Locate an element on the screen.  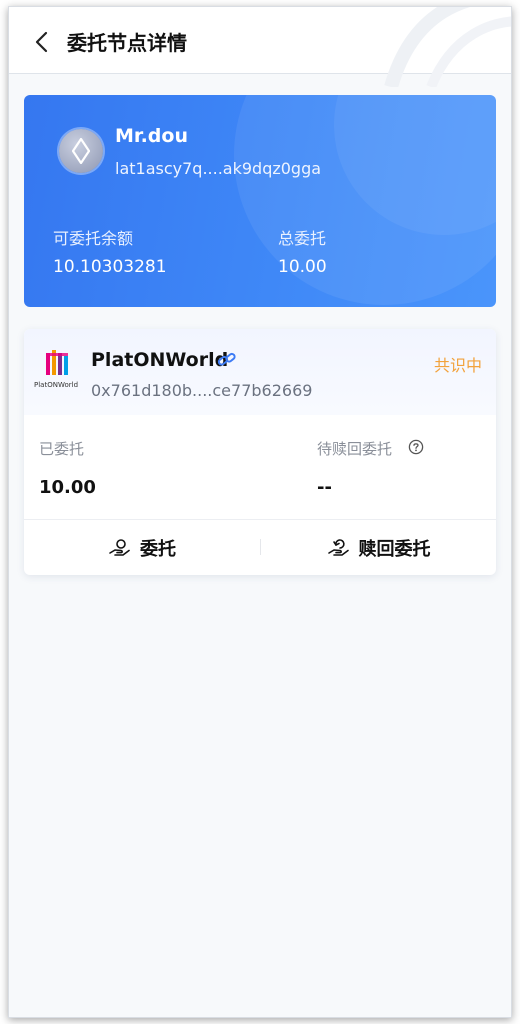
total-delegated-label: 总委托 is located at coordinates (302, 238).